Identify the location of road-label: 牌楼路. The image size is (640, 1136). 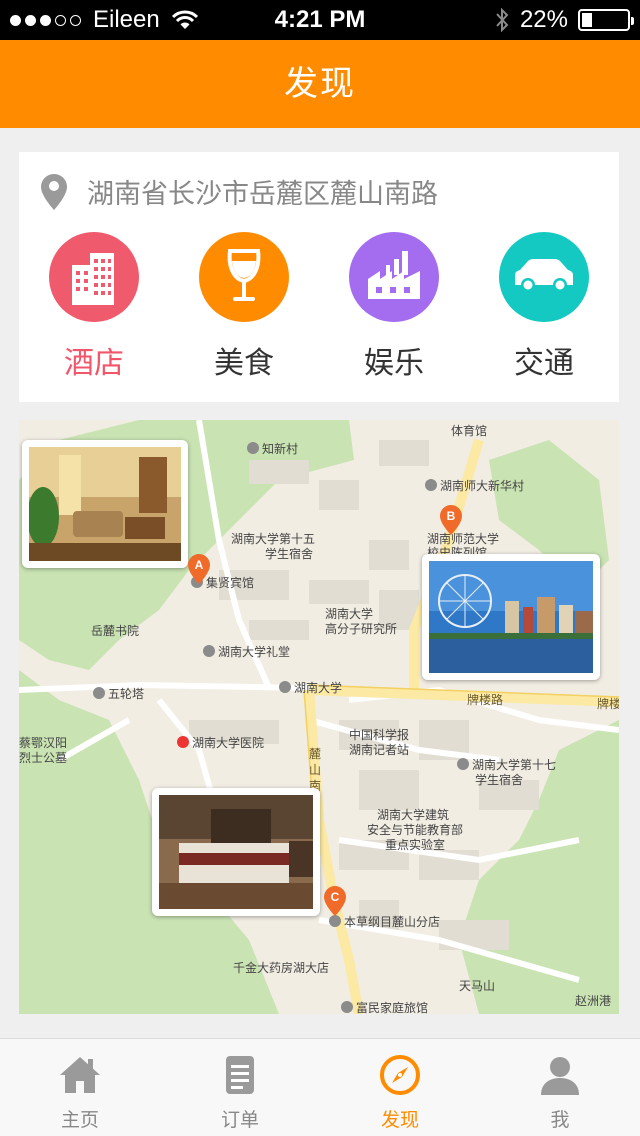
(485, 700).